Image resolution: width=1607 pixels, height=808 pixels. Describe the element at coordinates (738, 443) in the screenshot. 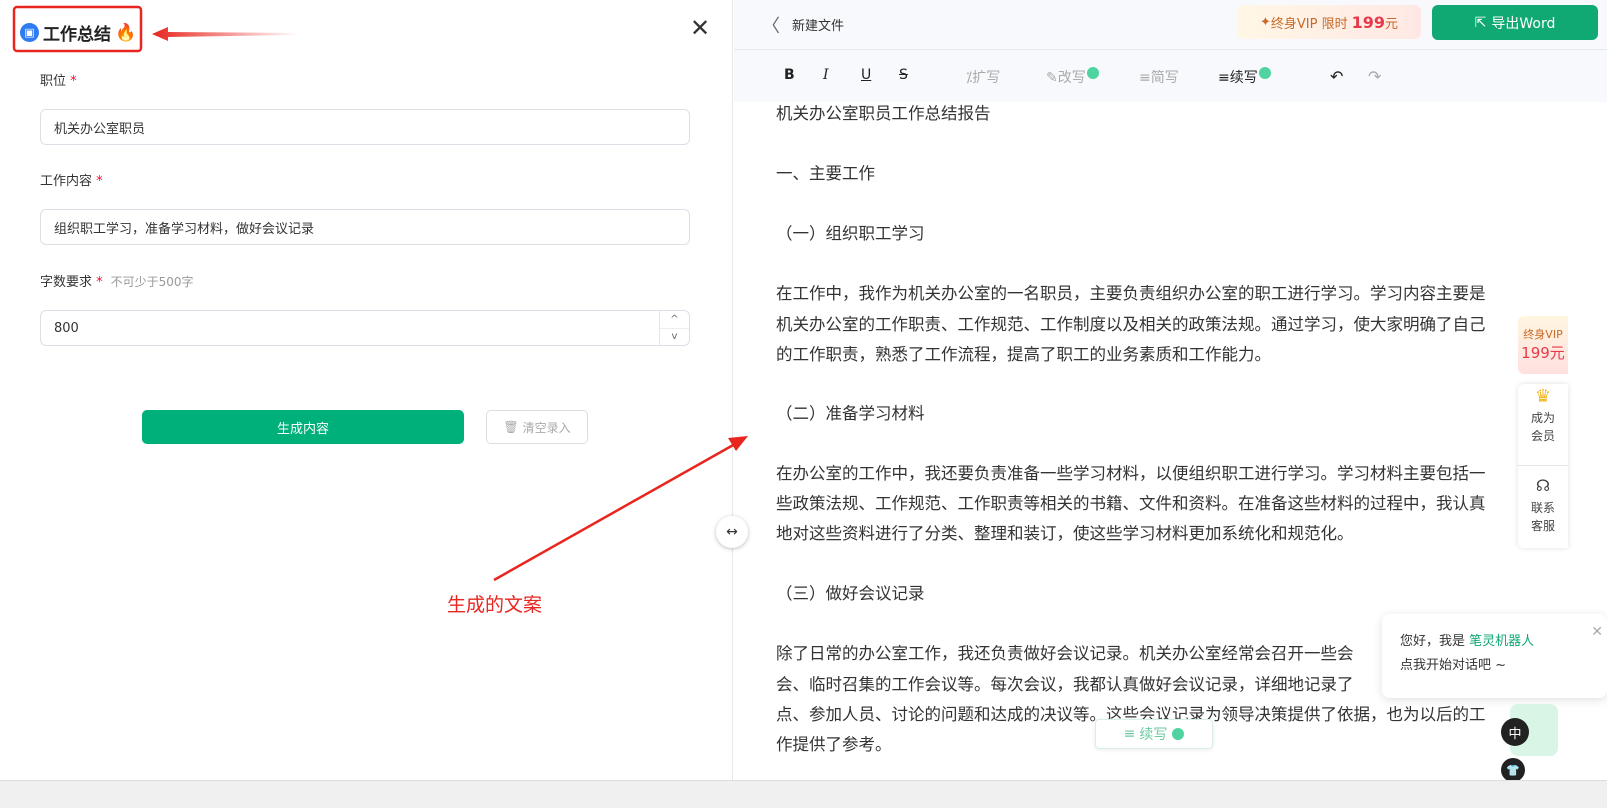

I see `annotation-arrowhead` at that location.